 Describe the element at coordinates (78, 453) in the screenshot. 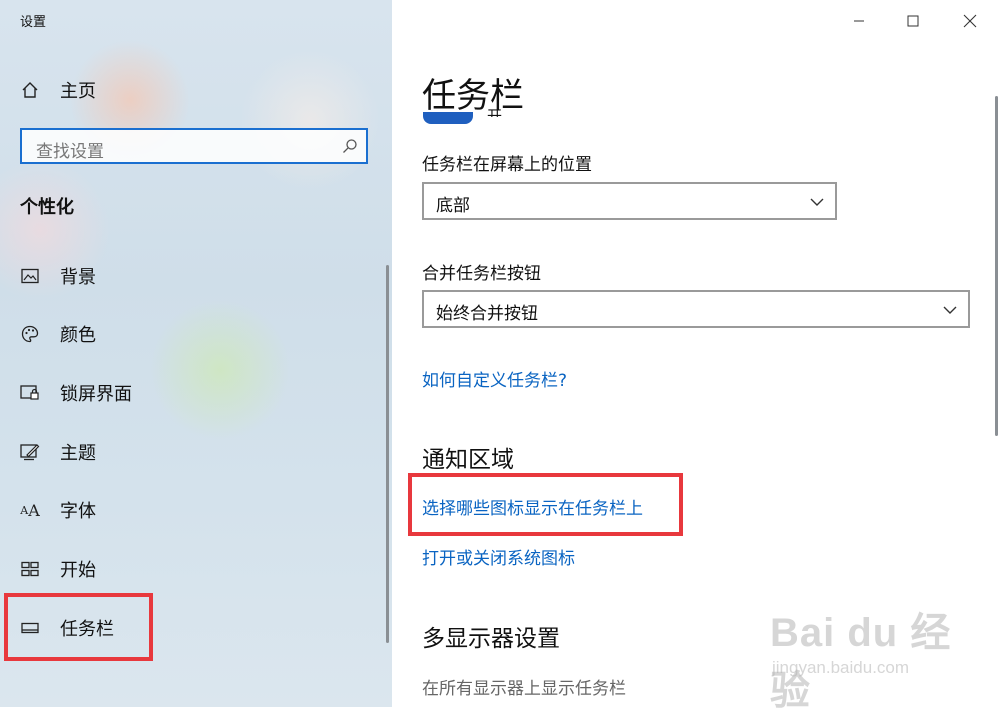

I see `sidebar-item-label: 主题` at that location.